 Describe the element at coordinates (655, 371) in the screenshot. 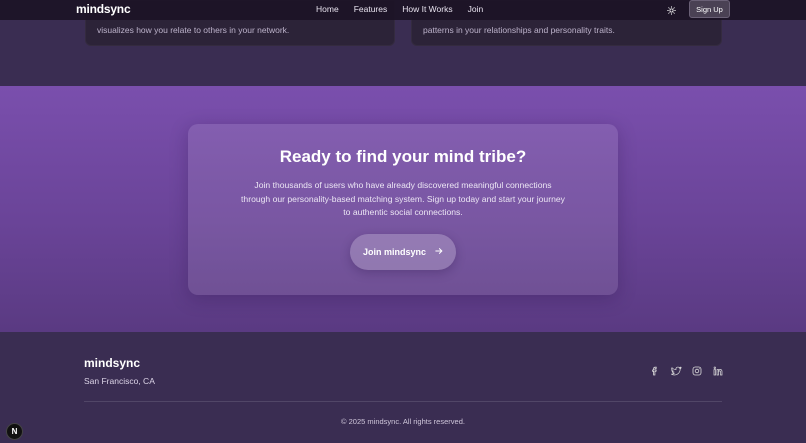

I see `facebook-icon` at that location.